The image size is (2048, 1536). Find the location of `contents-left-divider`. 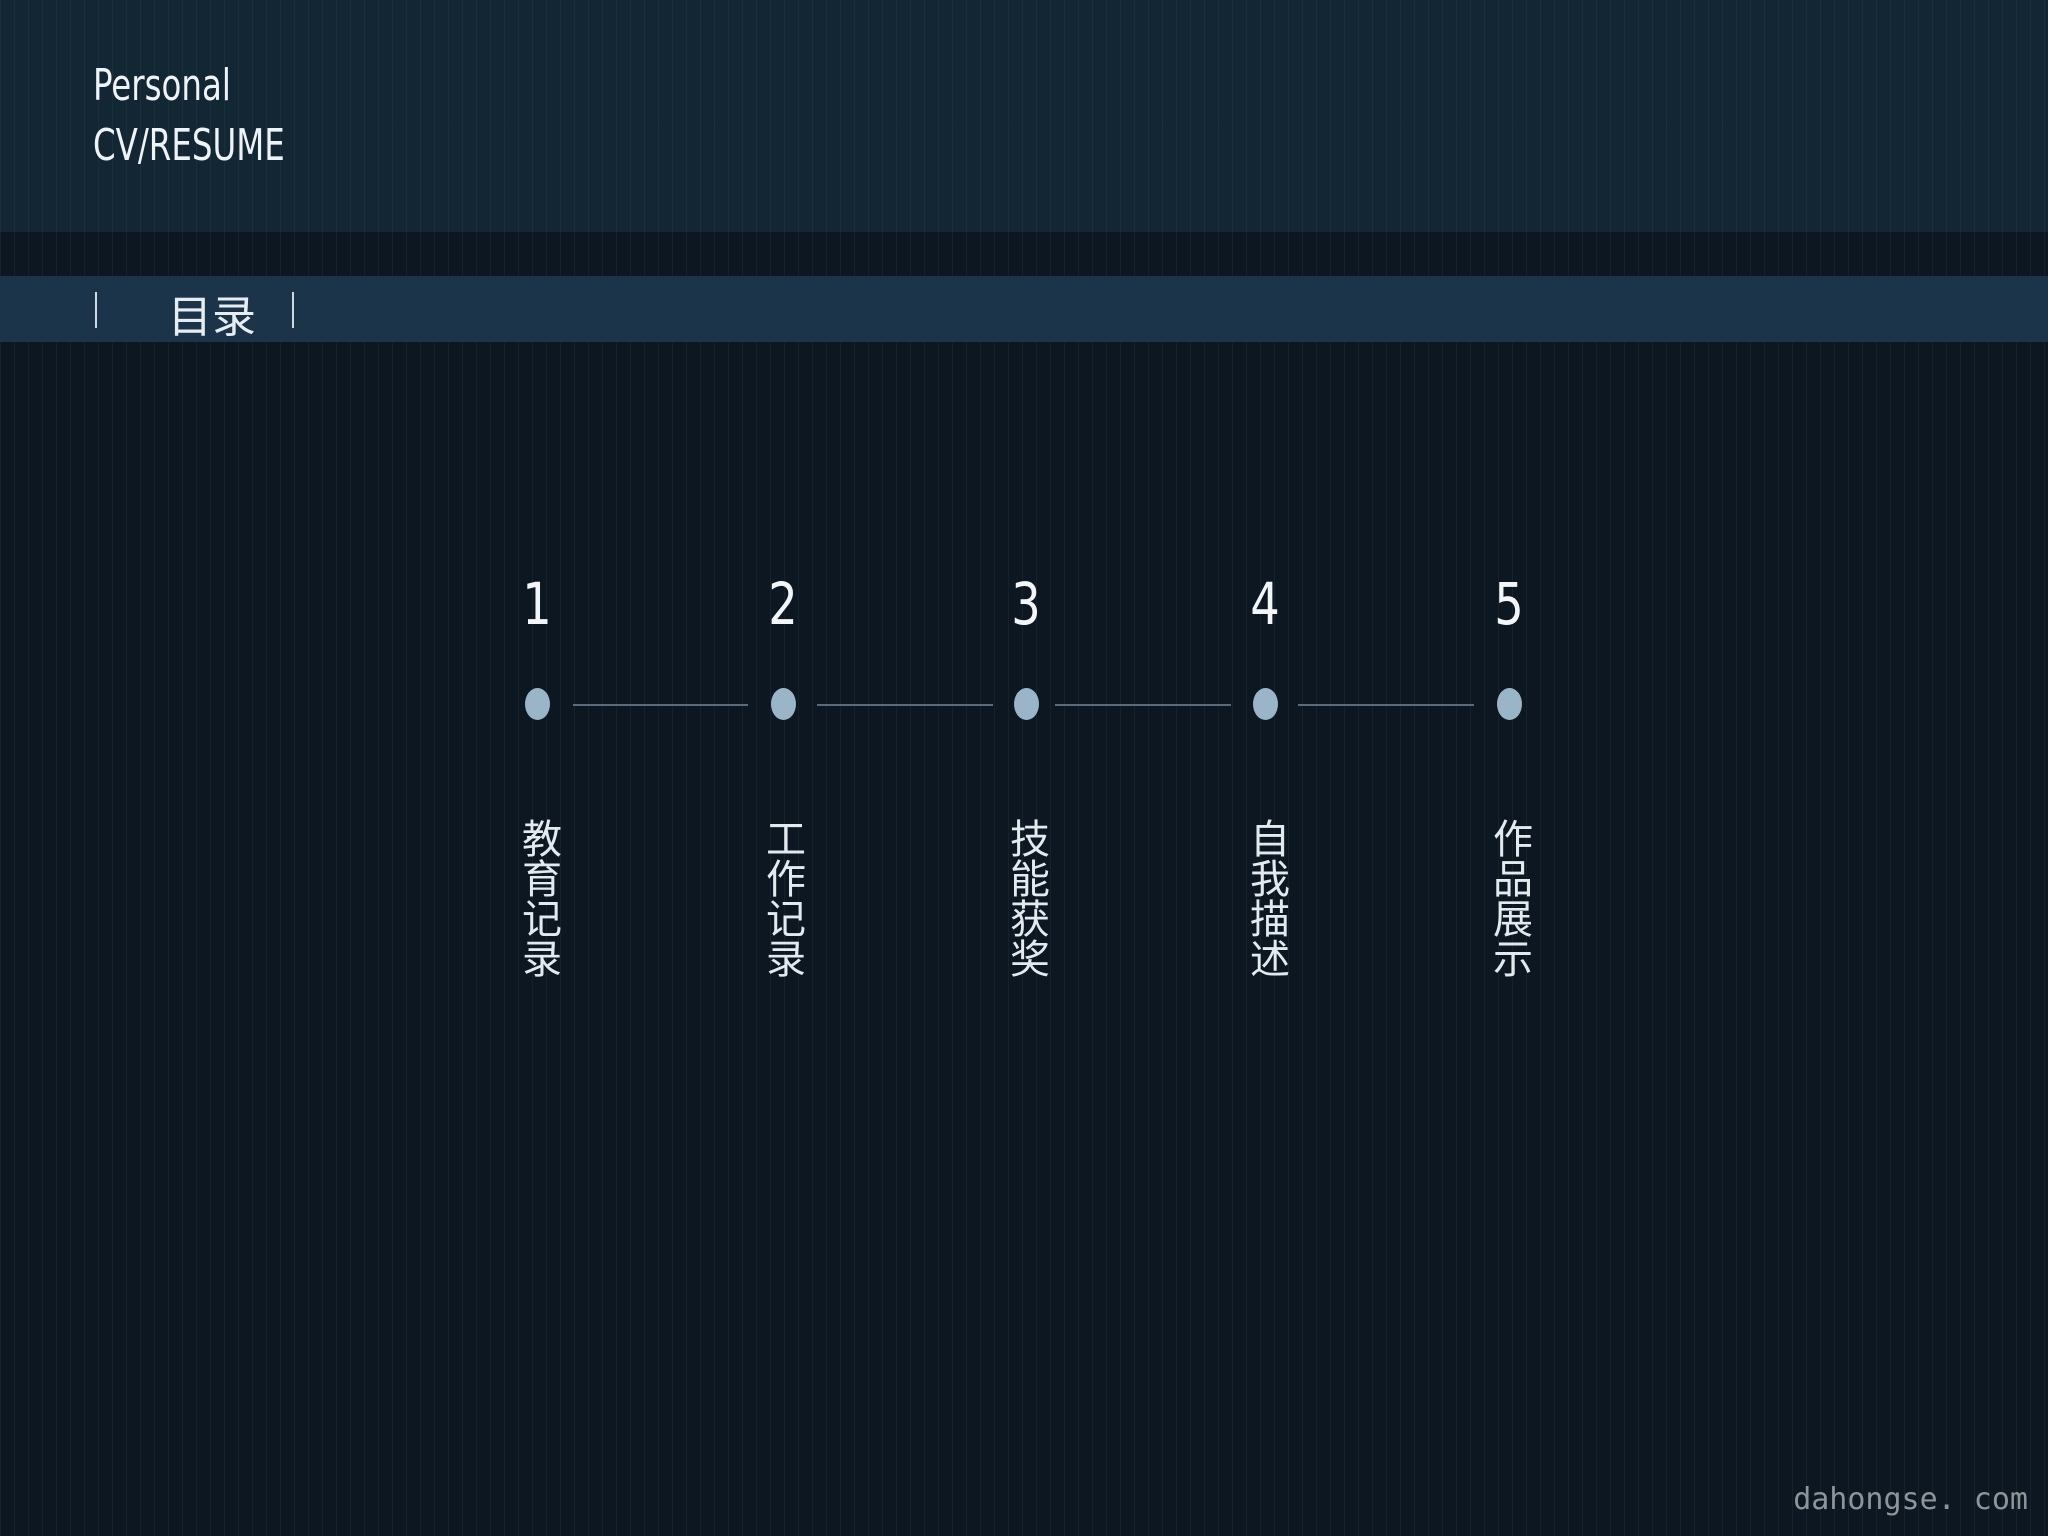

contents-left-divider is located at coordinates (96, 310).